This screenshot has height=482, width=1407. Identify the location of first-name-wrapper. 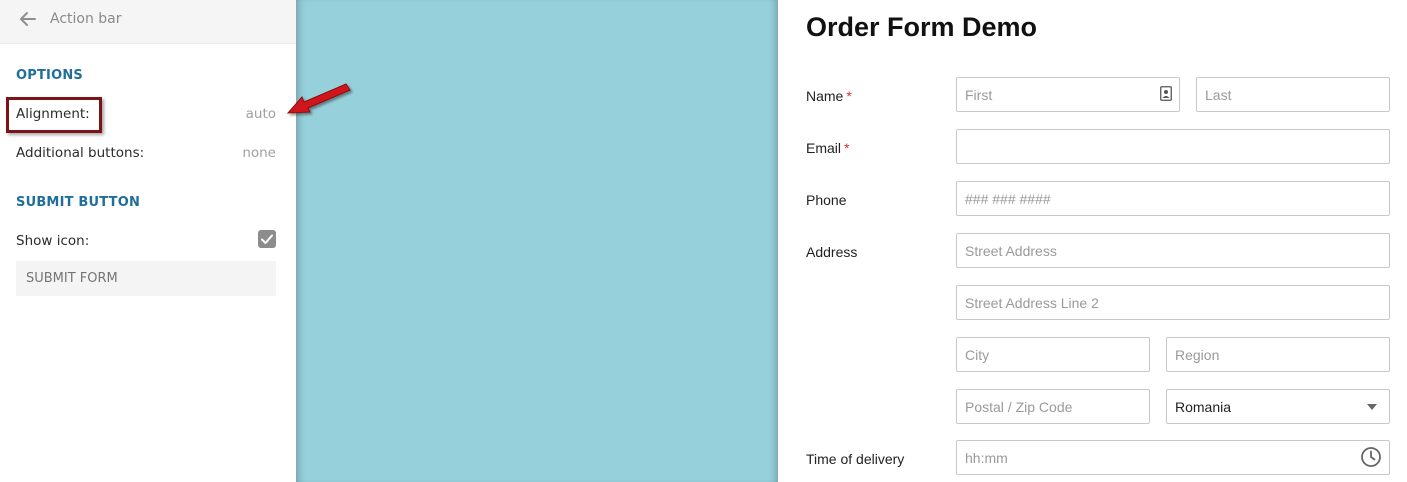
(1068, 94).